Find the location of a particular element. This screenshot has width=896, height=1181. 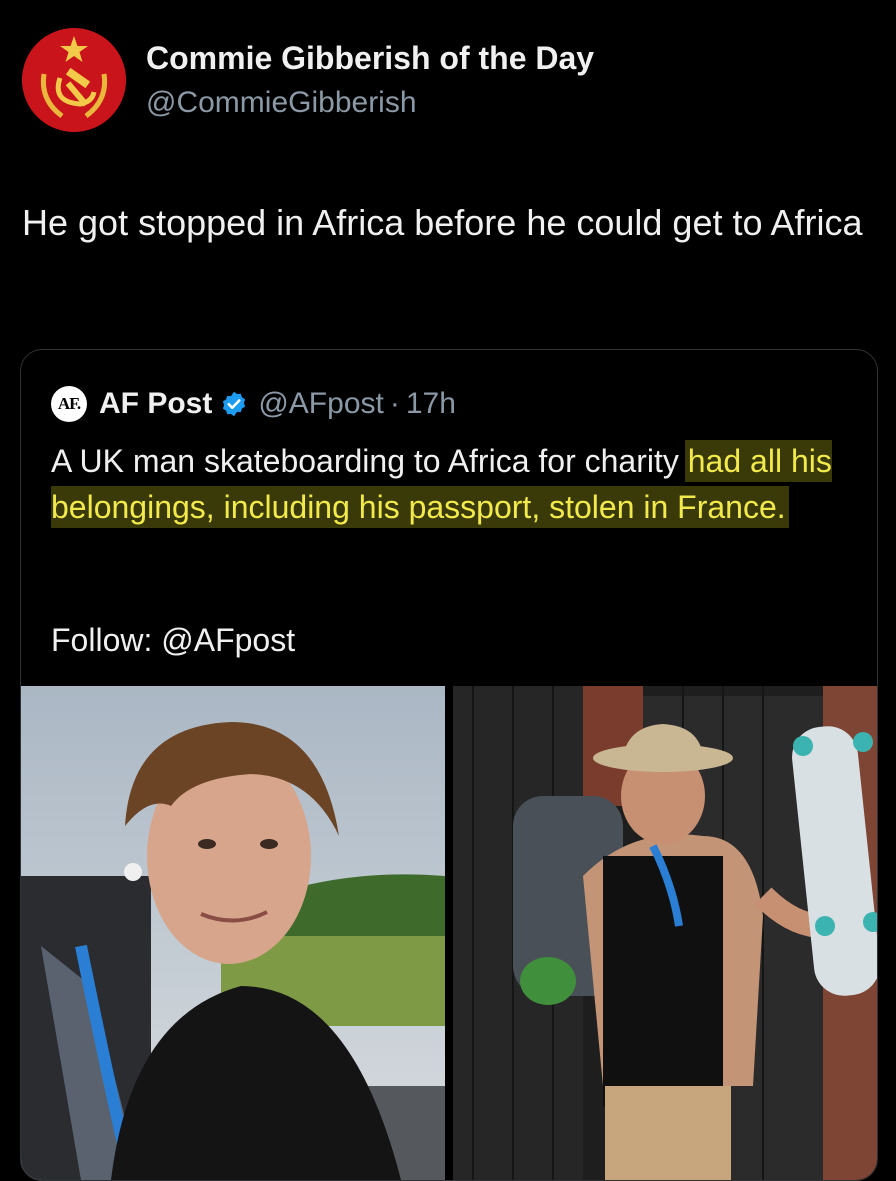

author-display-name: Commie Gibberish of the Day is located at coordinates (370, 58).